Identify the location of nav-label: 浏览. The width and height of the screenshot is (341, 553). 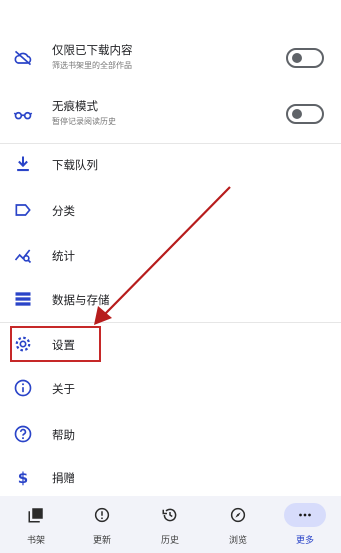
(237, 541).